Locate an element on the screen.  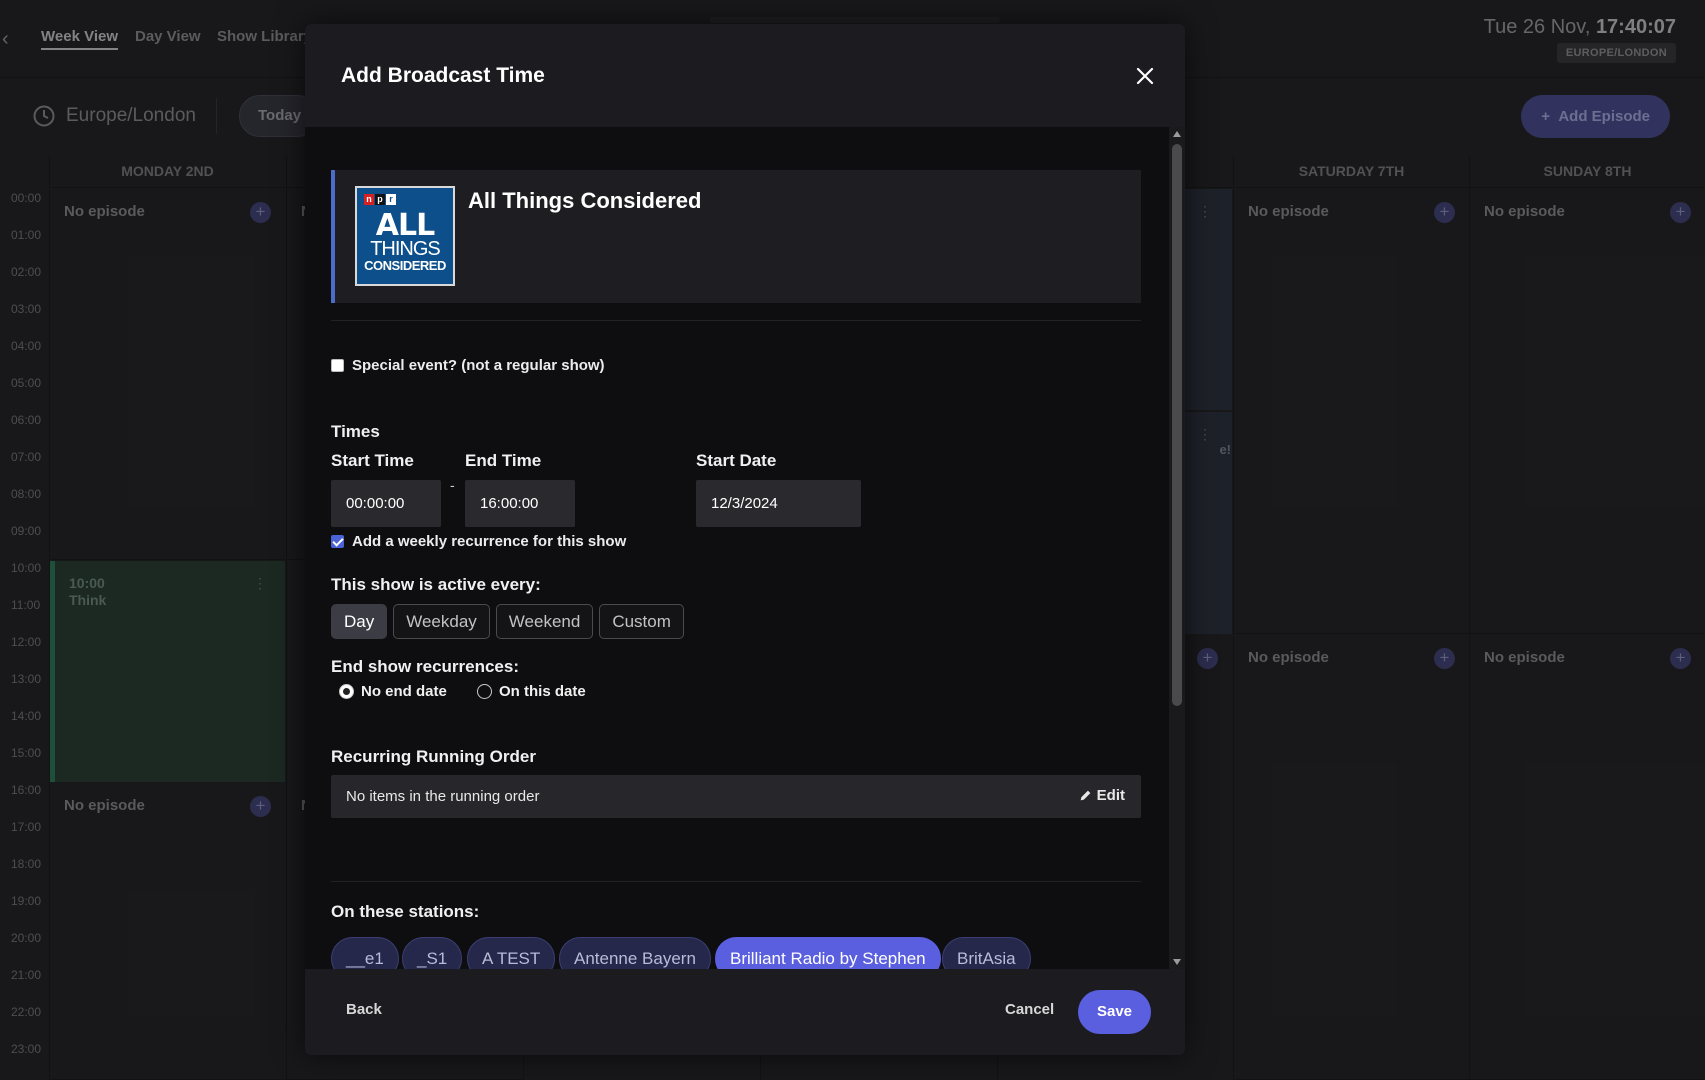
active-option-weekday: Weekday is located at coordinates (441, 621).